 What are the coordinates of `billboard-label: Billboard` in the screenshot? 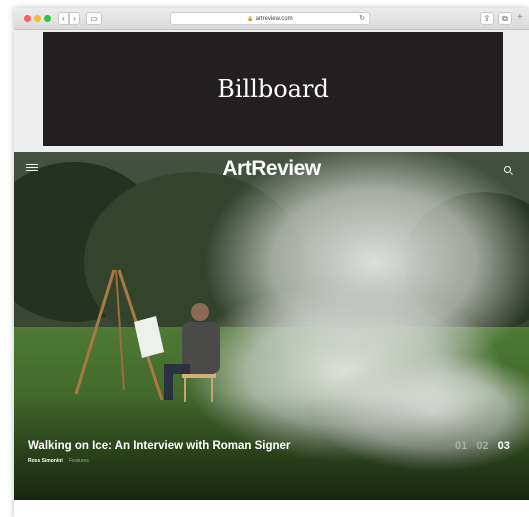 It's located at (273, 89).